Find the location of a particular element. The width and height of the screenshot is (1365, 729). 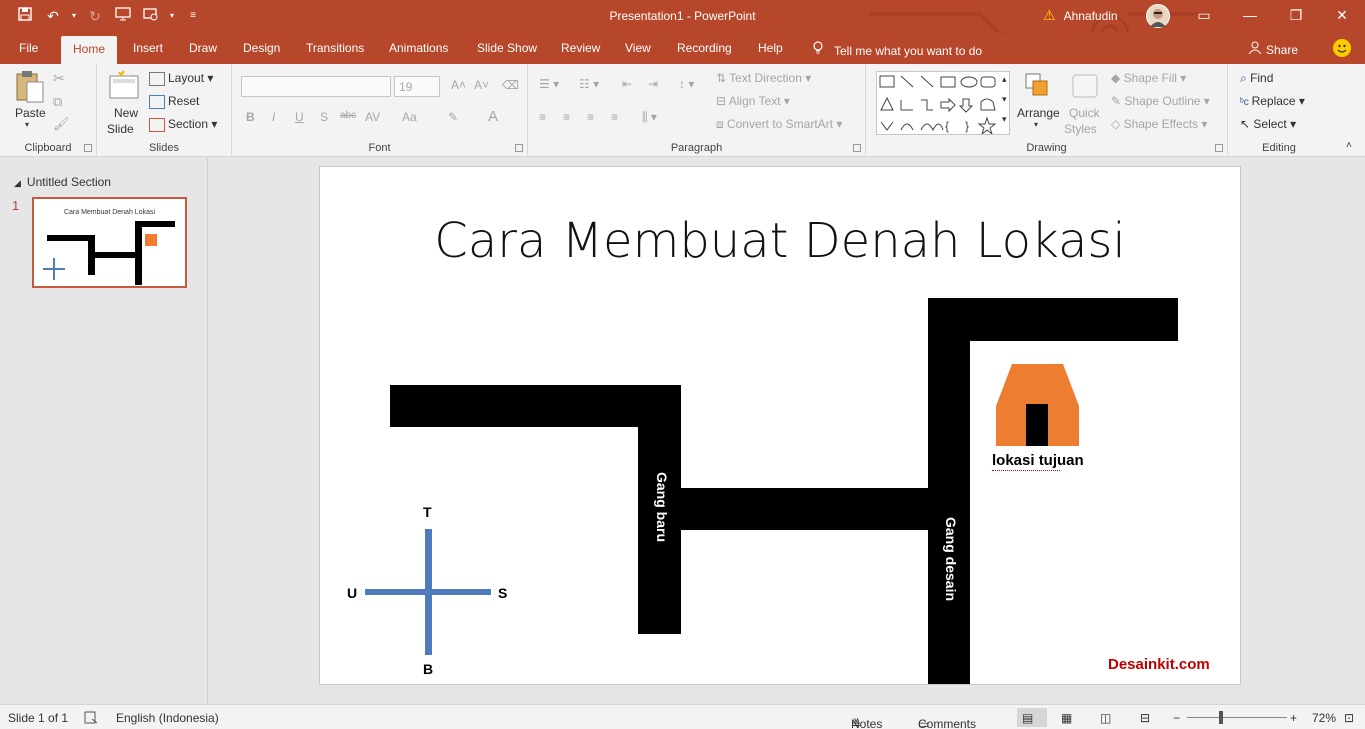

shapes-gallery: {} is located at coordinates (943, 103).